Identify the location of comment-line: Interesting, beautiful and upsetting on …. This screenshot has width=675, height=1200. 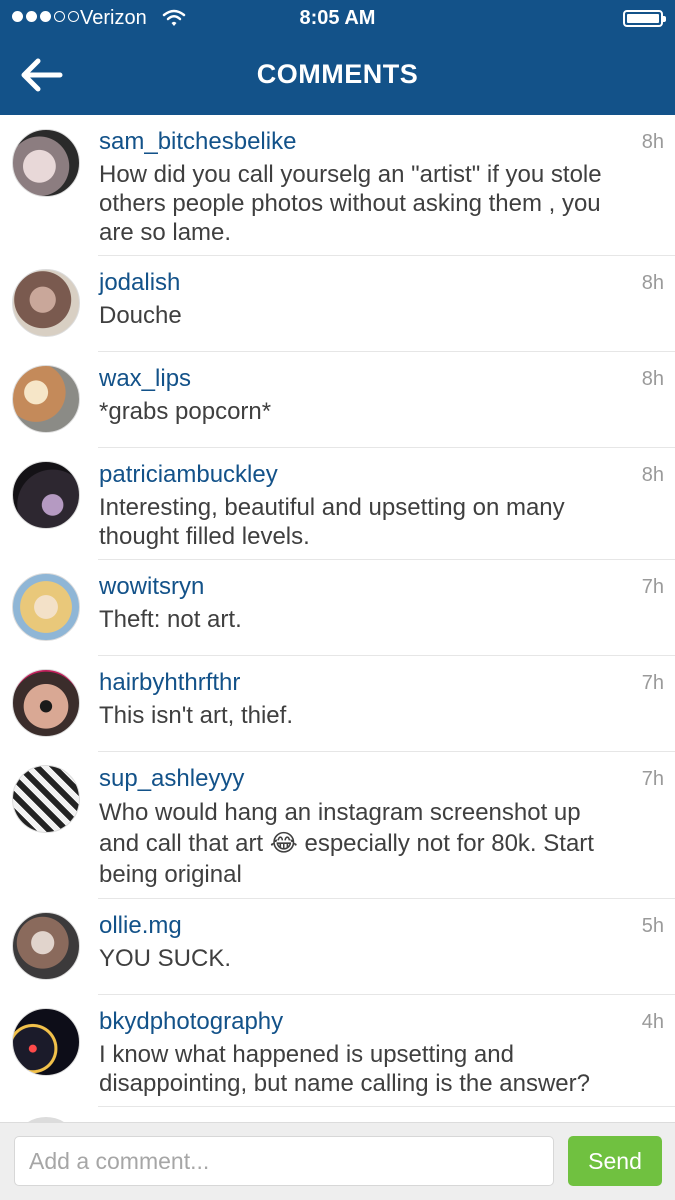
(332, 507).